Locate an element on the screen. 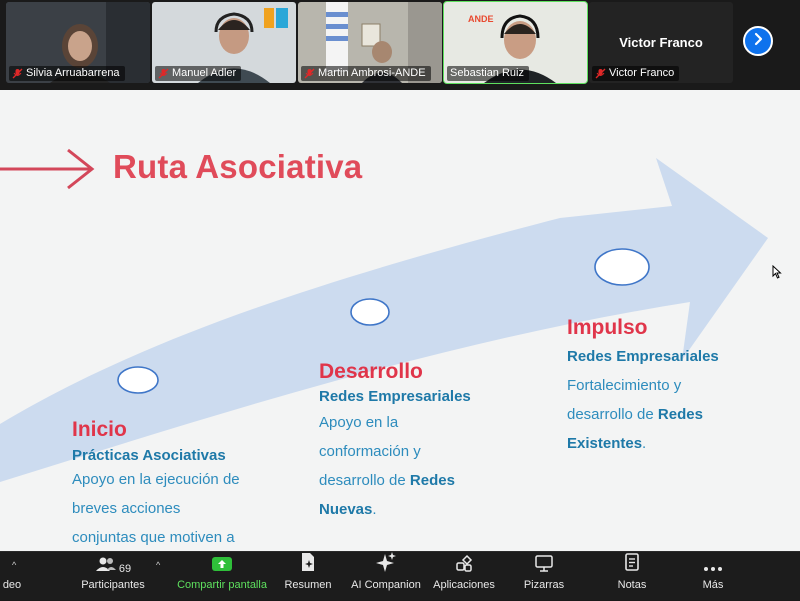 This screenshot has height=601, width=800. chevron-right-icon is located at coordinates (758, 41).